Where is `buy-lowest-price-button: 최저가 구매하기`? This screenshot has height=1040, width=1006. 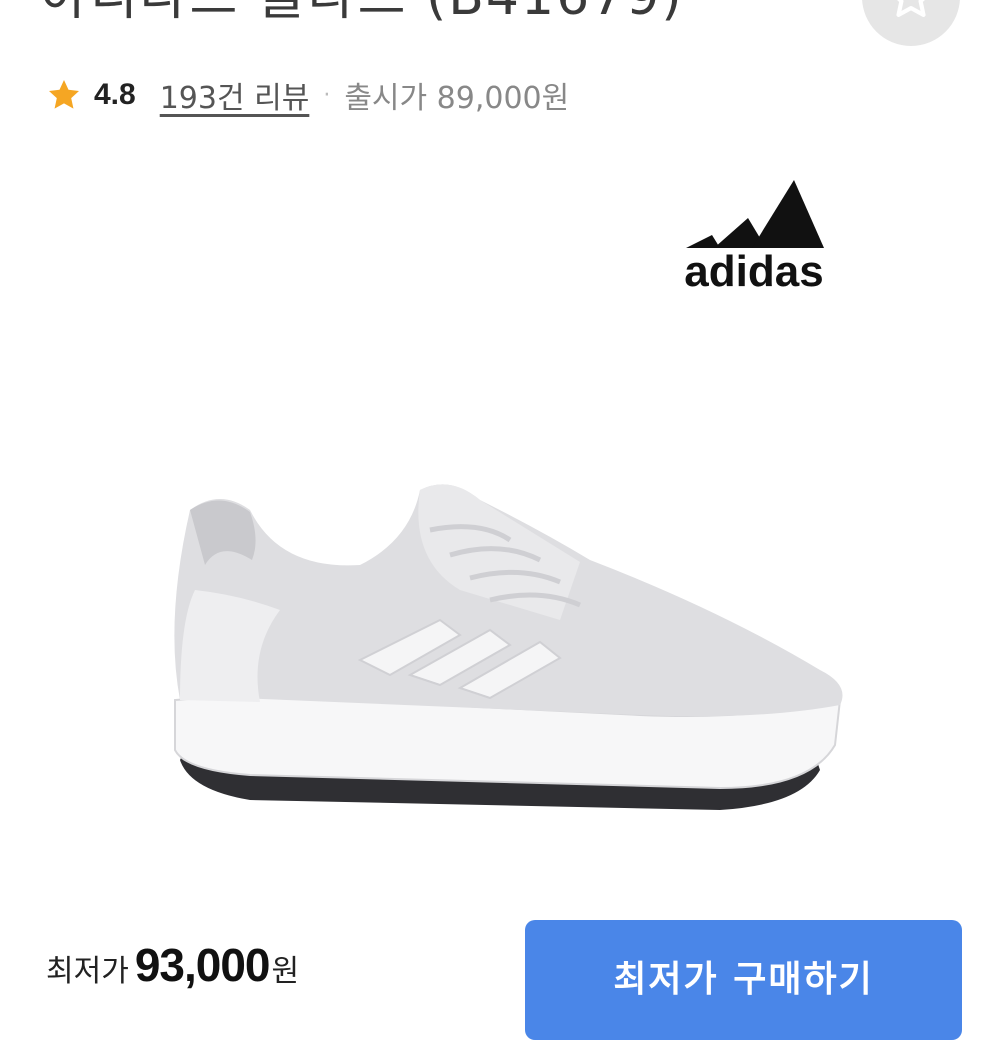 buy-lowest-price-button: 최저가 구매하기 is located at coordinates (743, 980).